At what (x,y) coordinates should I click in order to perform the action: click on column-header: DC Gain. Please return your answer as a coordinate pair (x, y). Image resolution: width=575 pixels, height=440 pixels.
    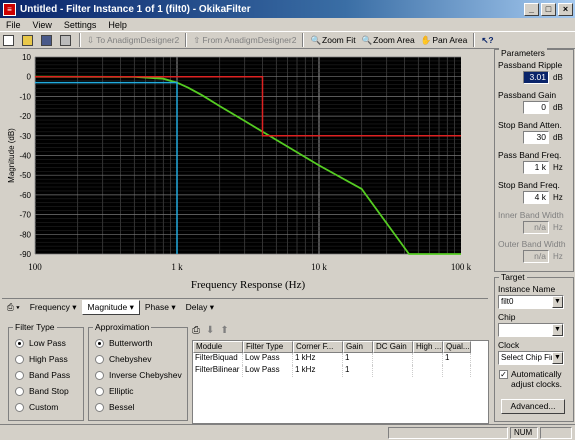
    Looking at the image, I should click on (393, 347).